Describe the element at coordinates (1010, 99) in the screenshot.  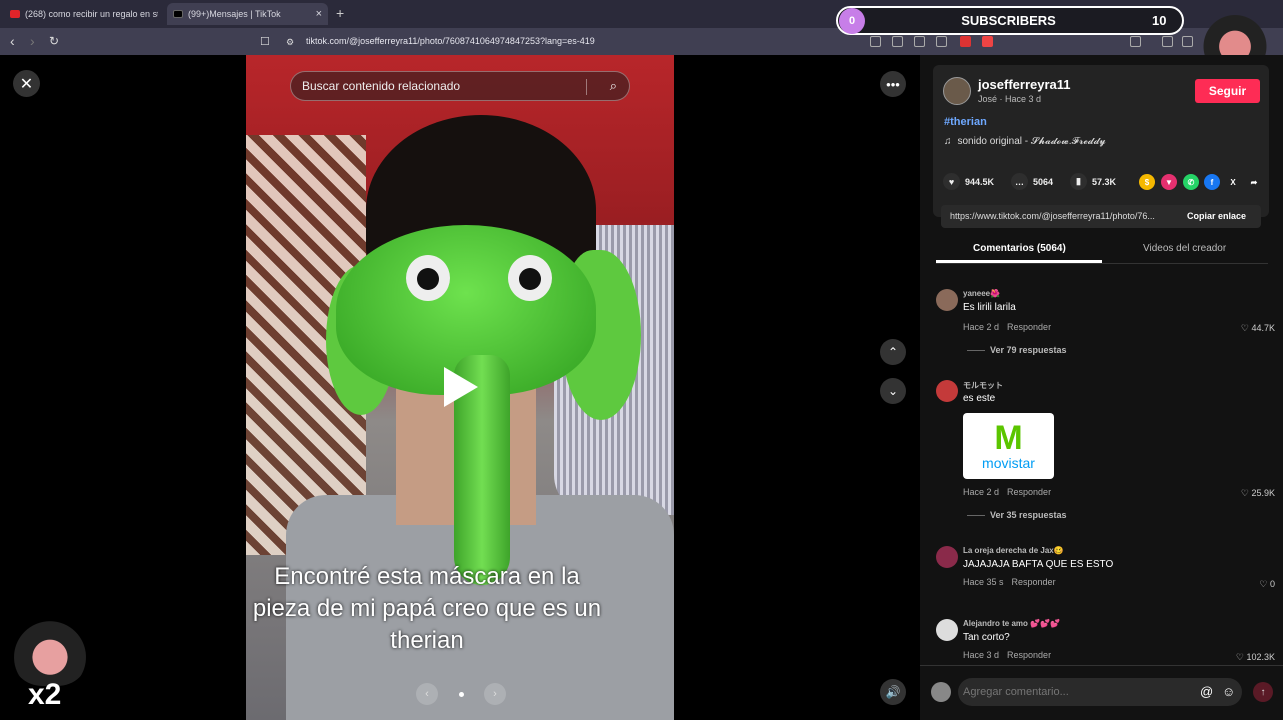
I see `author-subline: José · Hace 3 d` at that location.